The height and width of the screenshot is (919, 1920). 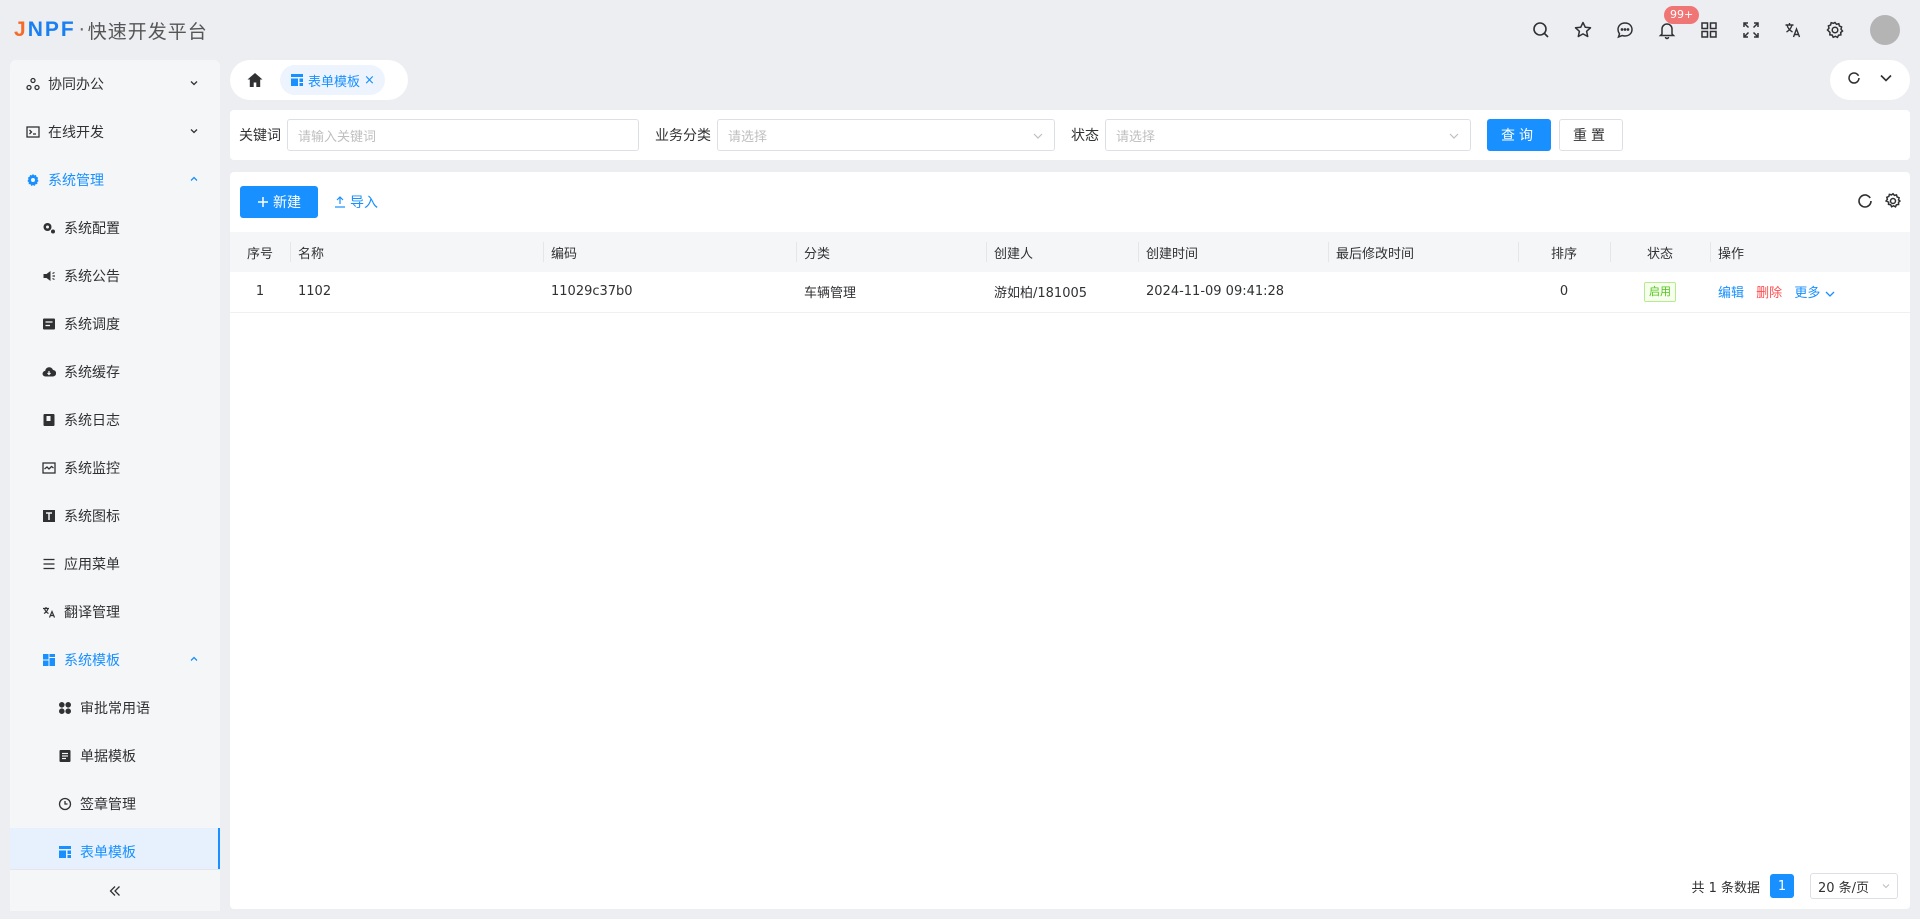 I want to click on page-number-button: 1, so click(x=1782, y=886).